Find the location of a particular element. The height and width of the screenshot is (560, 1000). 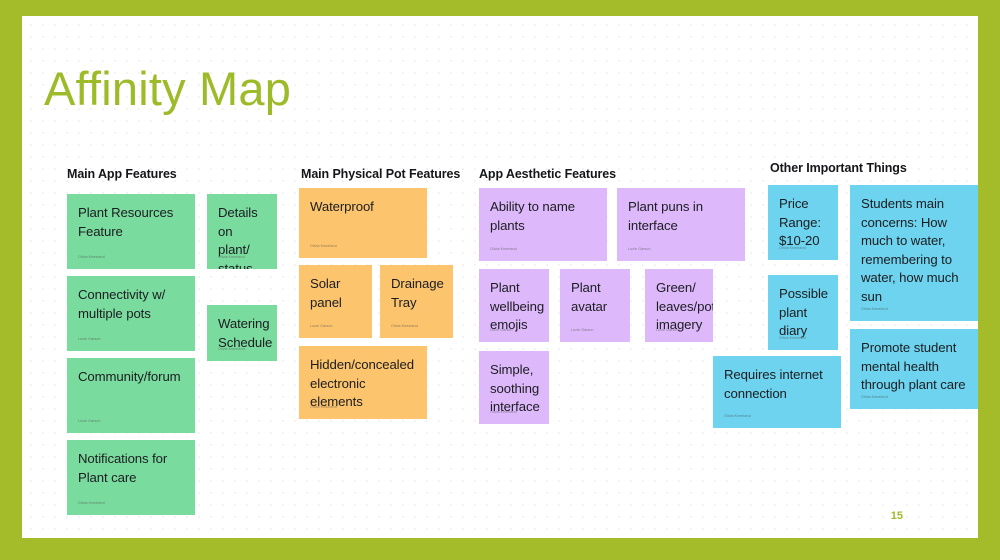

sticky-note-text: Connectivity w/ multiple pots is located at coordinates (122, 304).